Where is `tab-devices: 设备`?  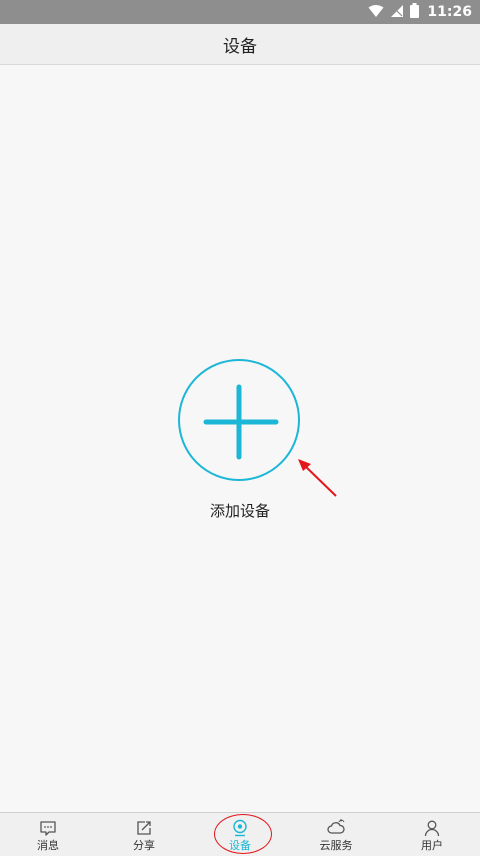
tab-devices: 设备 is located at coordinates (240, 834).